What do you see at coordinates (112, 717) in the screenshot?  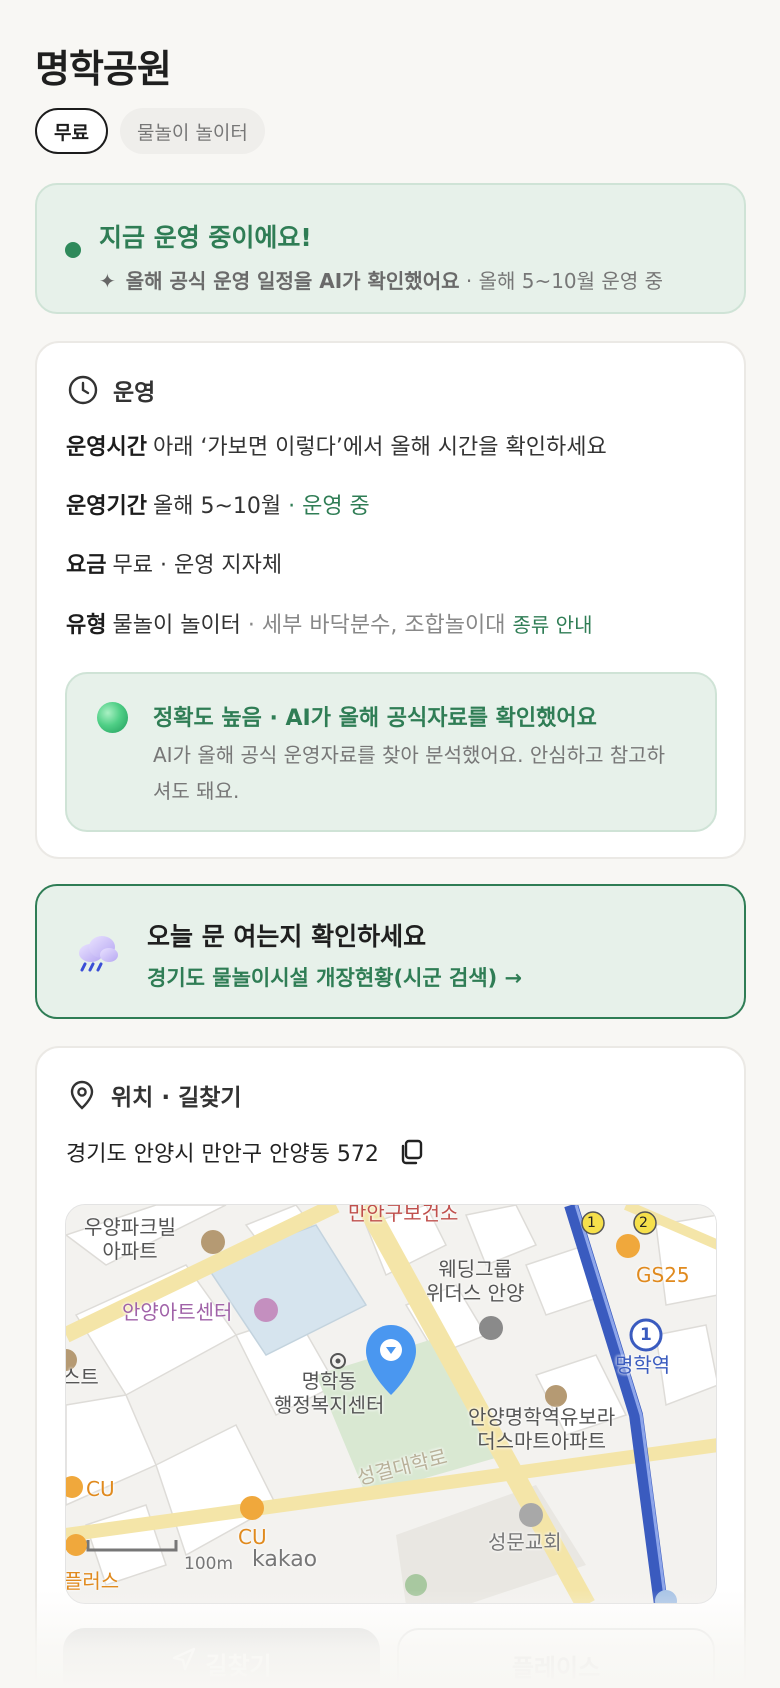 I see `accuracy-orb-icon` at bounding box center [112, 717].